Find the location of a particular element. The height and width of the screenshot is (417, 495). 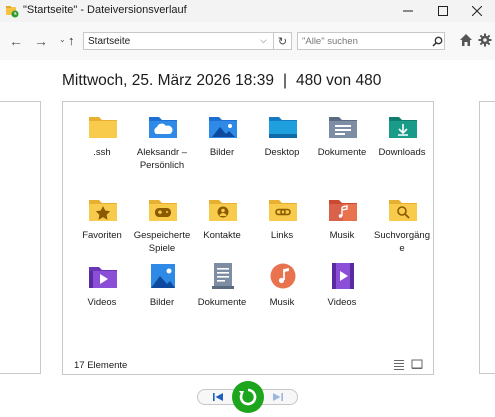

title-bar: "Startseite" - Dateiversionsverlauf is located at coordinates (247, 11).